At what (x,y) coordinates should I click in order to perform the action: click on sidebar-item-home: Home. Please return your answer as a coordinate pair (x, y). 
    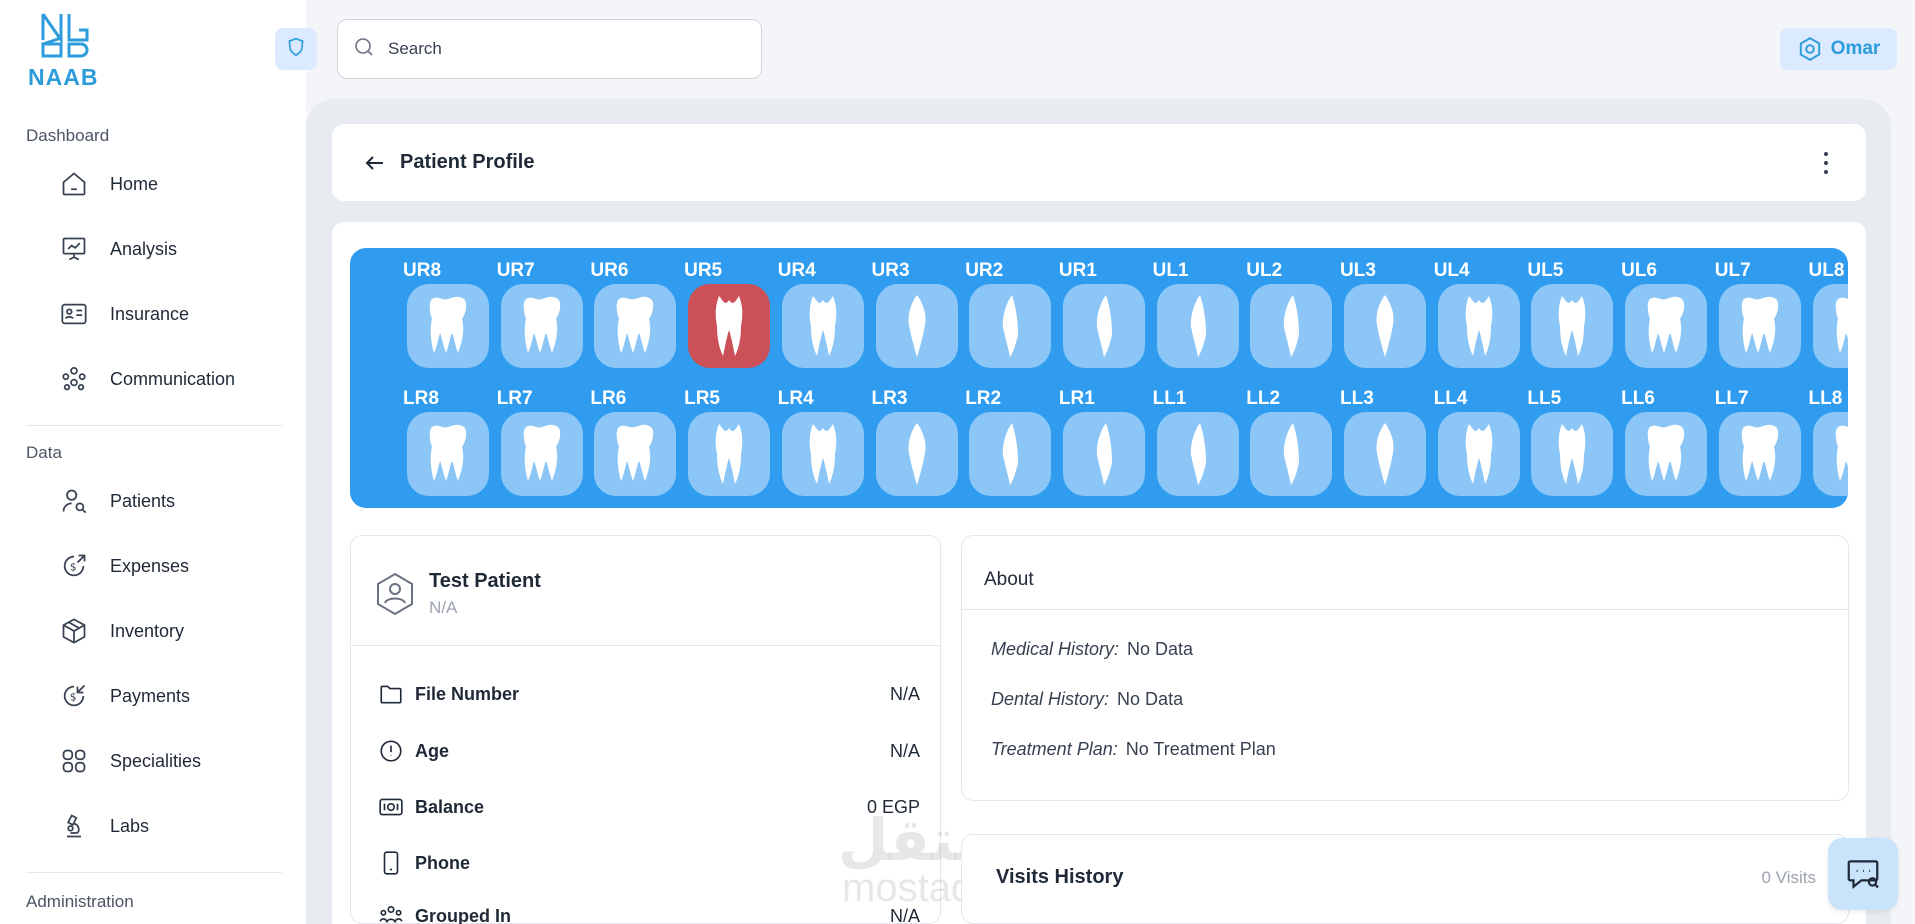
    Looking at the image, I should click on (173, 184).